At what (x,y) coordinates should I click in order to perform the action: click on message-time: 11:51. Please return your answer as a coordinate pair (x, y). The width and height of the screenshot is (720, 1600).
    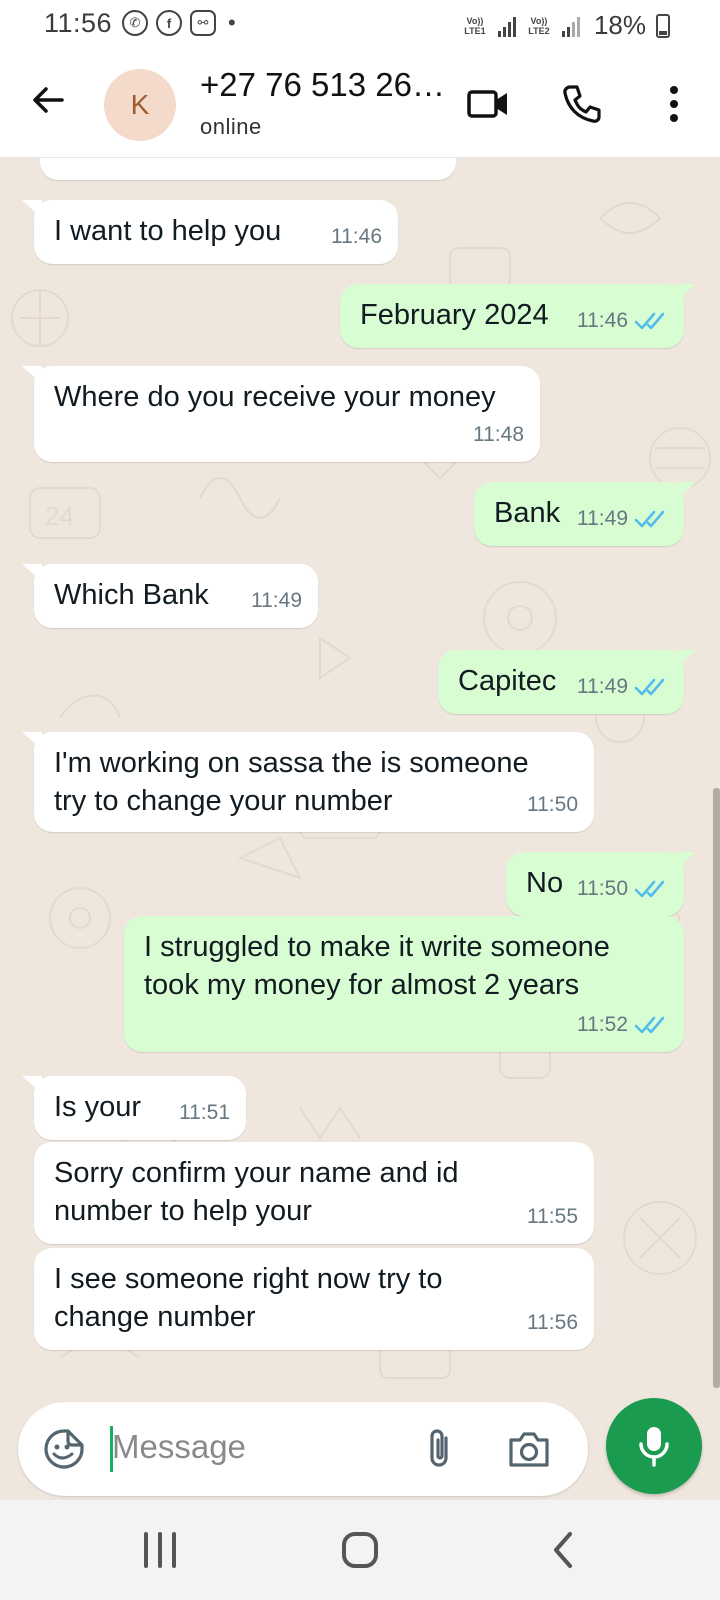
    Looking at the image, I should click on (204, 1112).